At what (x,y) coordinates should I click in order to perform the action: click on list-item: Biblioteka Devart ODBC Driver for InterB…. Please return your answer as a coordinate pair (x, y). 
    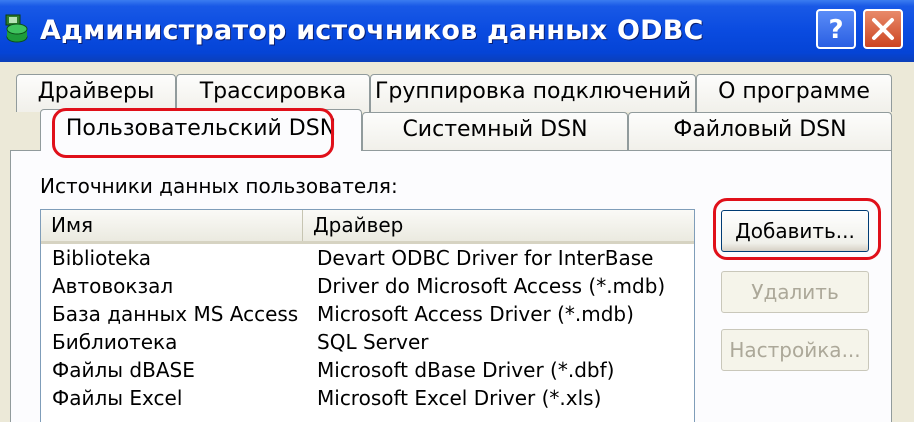
    Looking at the image, I should click on (367, 258).